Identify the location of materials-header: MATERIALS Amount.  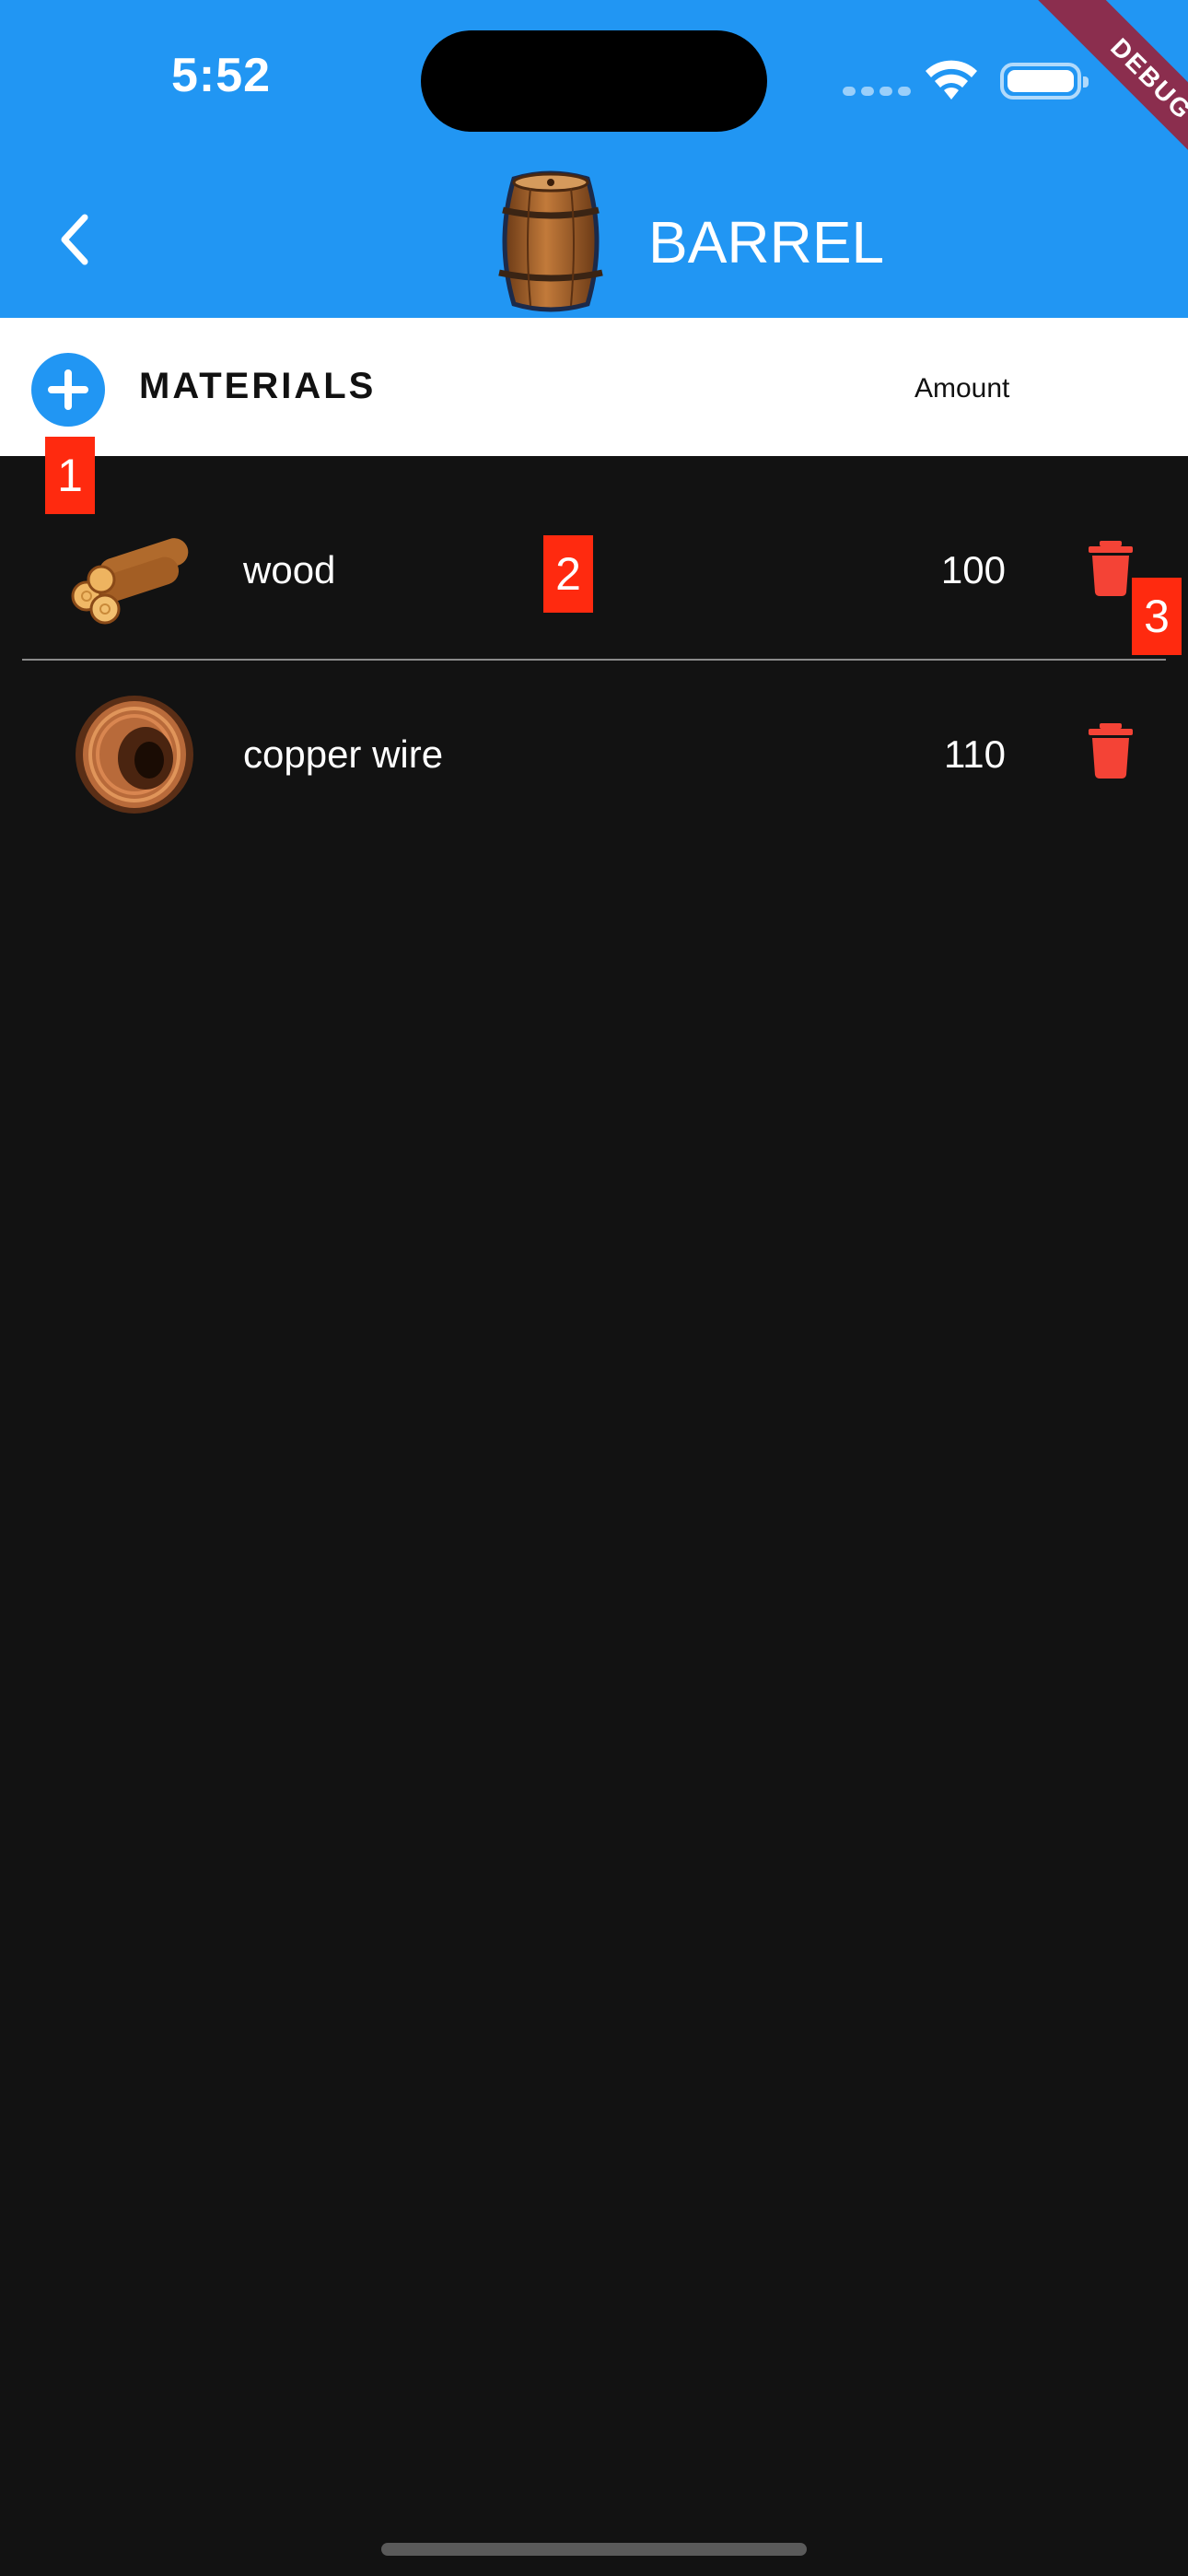
(594, 387).